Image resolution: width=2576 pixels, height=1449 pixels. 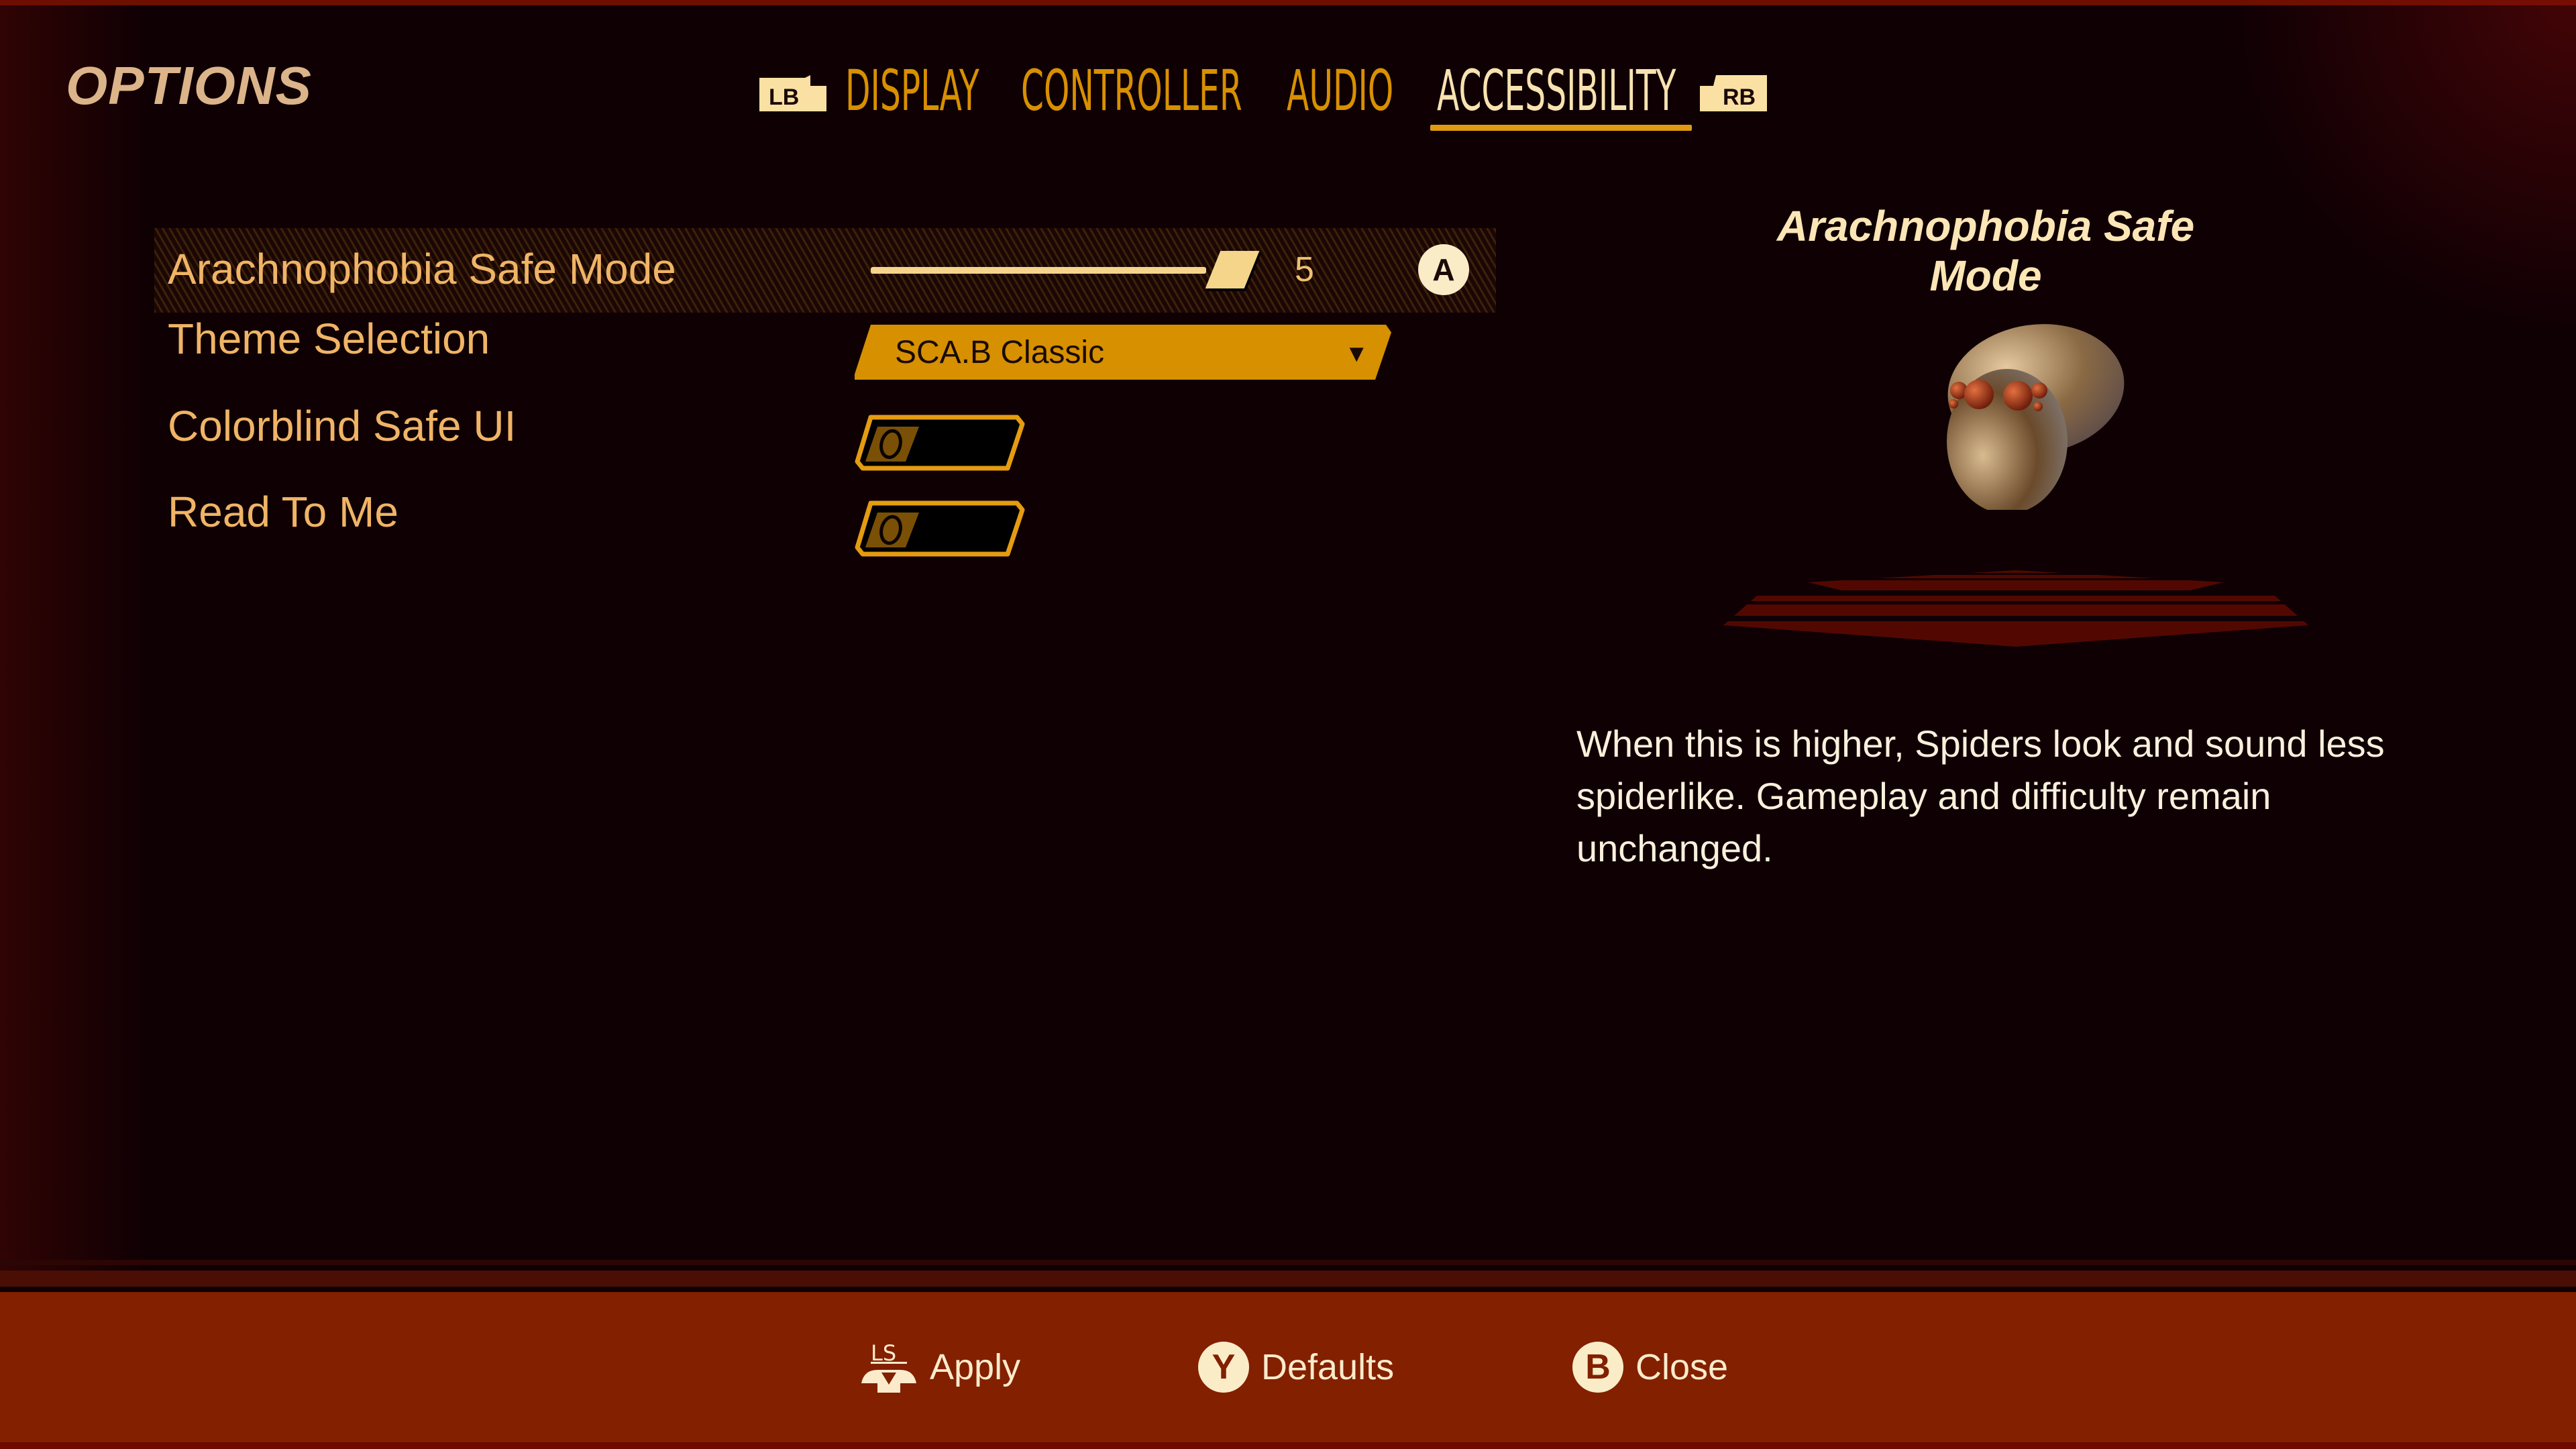 What do you see at coordinates (1443, 269) in the screenshot?
I see `a-button-icon: A` at bounding box center [1443, 269].